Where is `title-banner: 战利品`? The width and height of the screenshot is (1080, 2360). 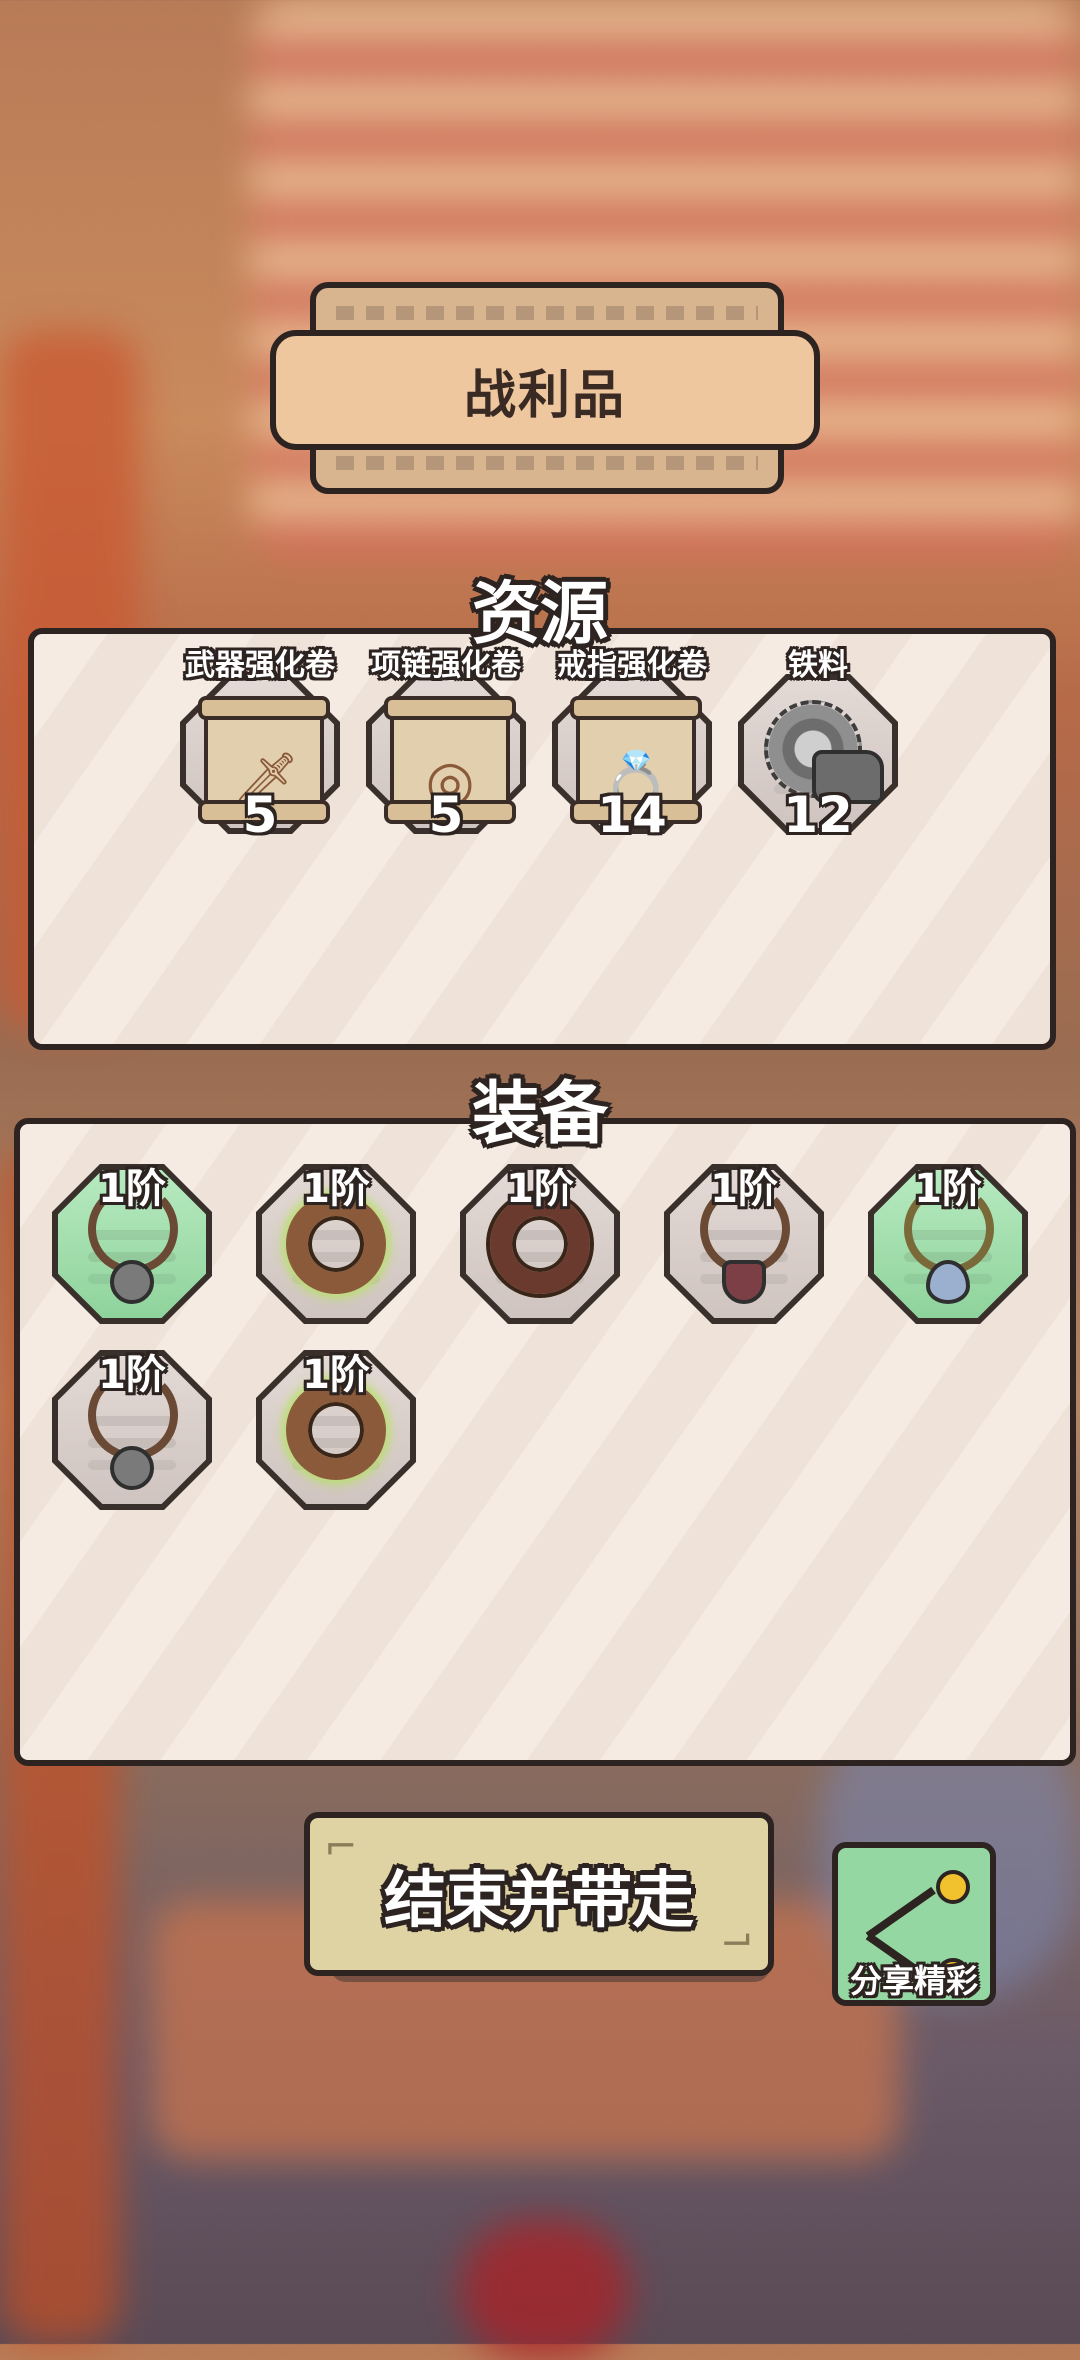
title-banner: 战利品 is located at coordinates (545, 390).